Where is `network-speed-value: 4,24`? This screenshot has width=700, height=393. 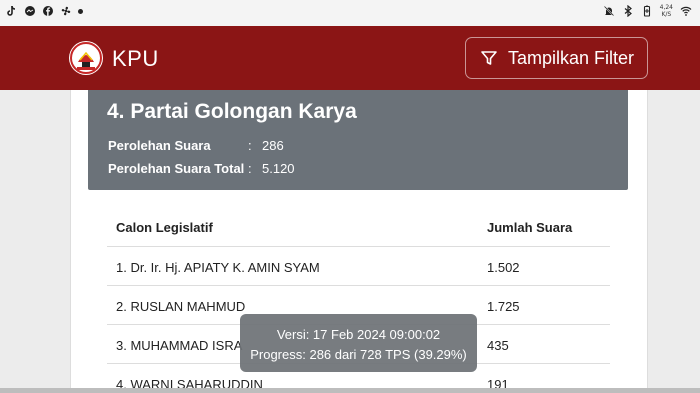
network-speed-value: 4,24 is located at coordinates (666, 7).